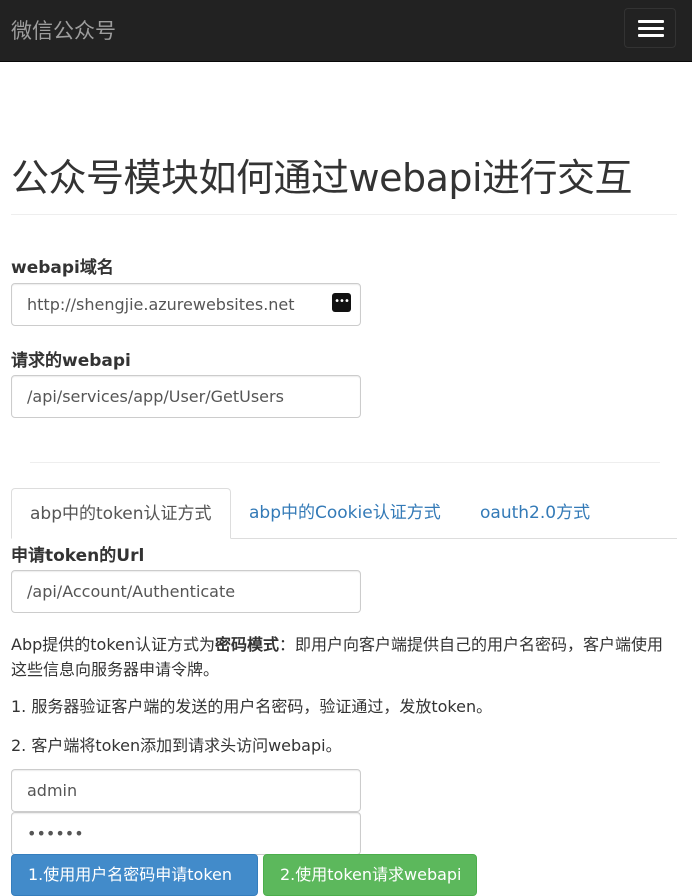 The width and height of the screenshot is (692, 896). I want to click on tab-oauth: oauth2.0方式, so click(535, 513).